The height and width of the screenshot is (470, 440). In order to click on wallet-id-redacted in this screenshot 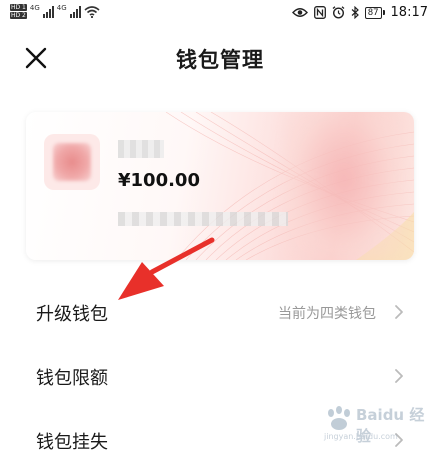, I will do `click(203, 219)`.